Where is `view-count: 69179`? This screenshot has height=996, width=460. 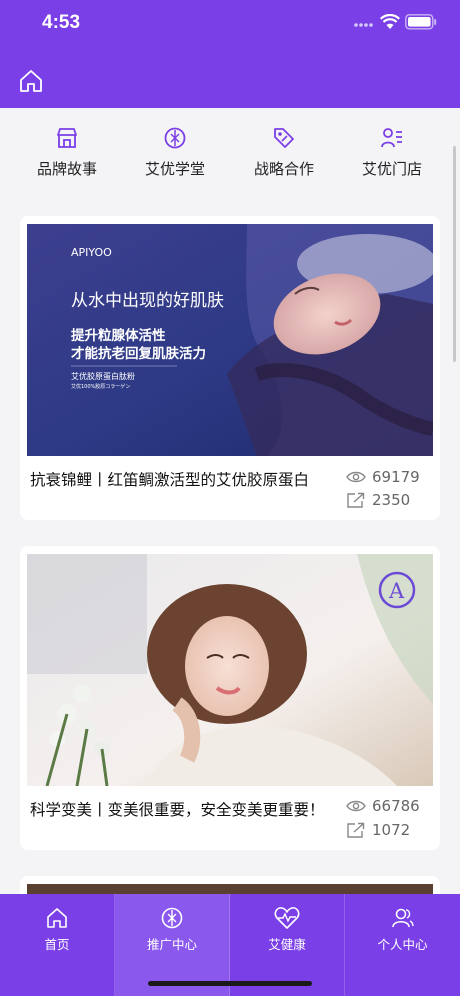 view-count: 69179 is located at coordinates (383, 477).